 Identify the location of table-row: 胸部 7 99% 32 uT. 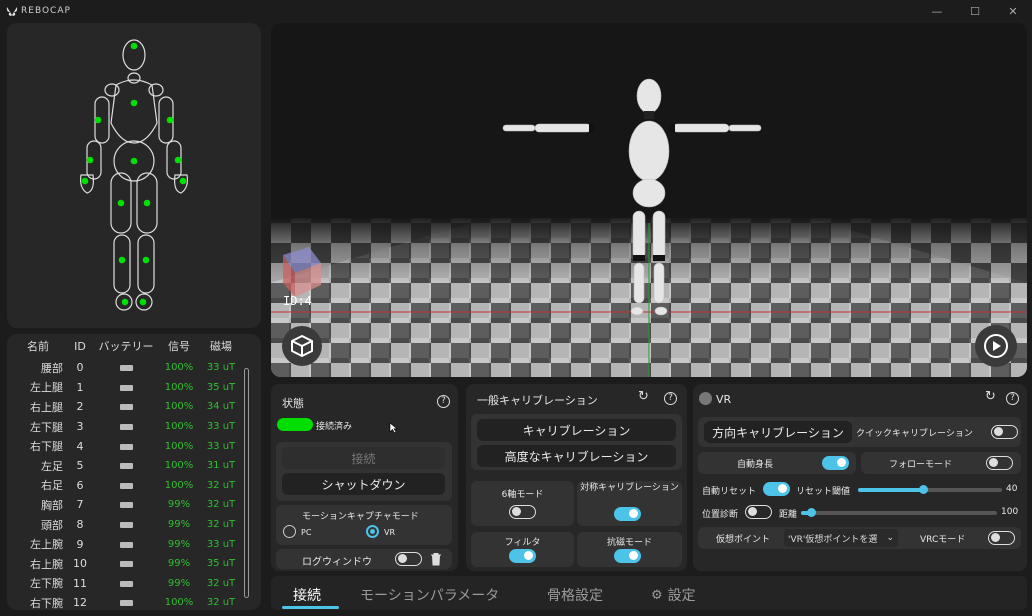
(134, 505).